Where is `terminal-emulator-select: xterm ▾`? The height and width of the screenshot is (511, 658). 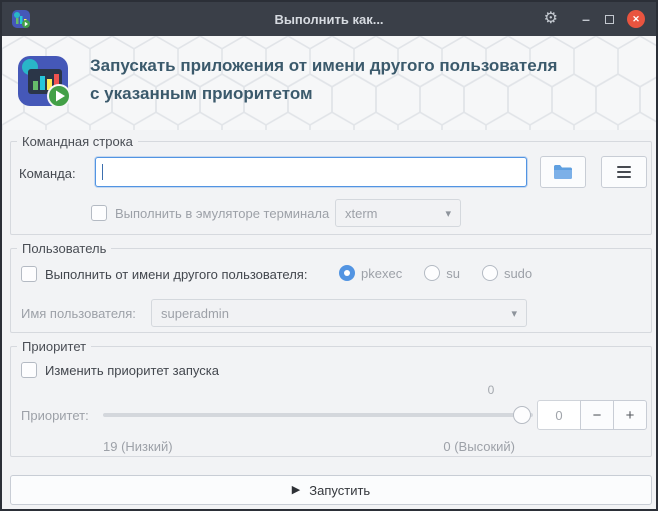 terminal-emulator-select: xterm ▾ is located at coordinates (398, 213).